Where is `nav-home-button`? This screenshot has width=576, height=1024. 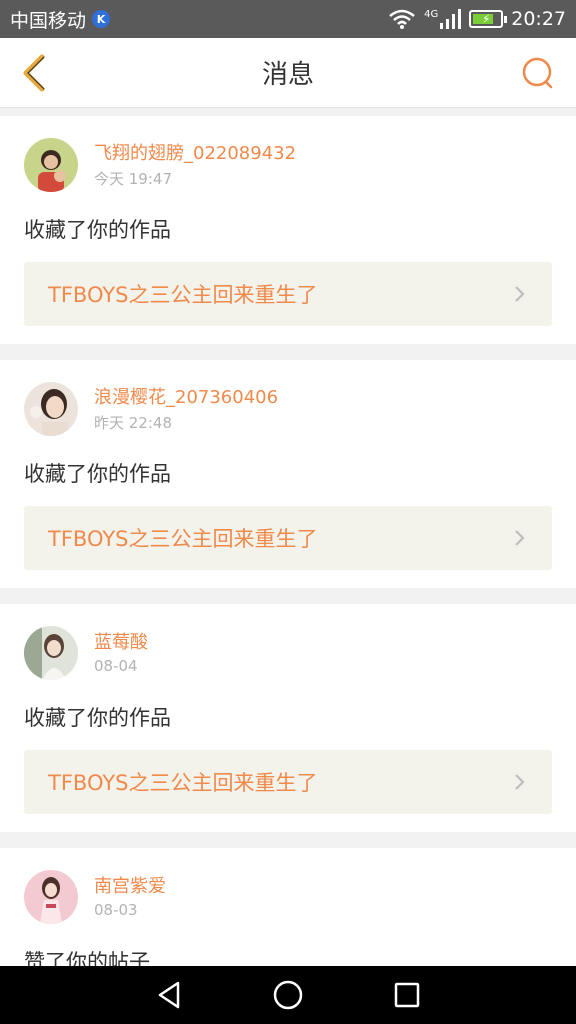 nav-home-button is located at coordinates (288, 995).